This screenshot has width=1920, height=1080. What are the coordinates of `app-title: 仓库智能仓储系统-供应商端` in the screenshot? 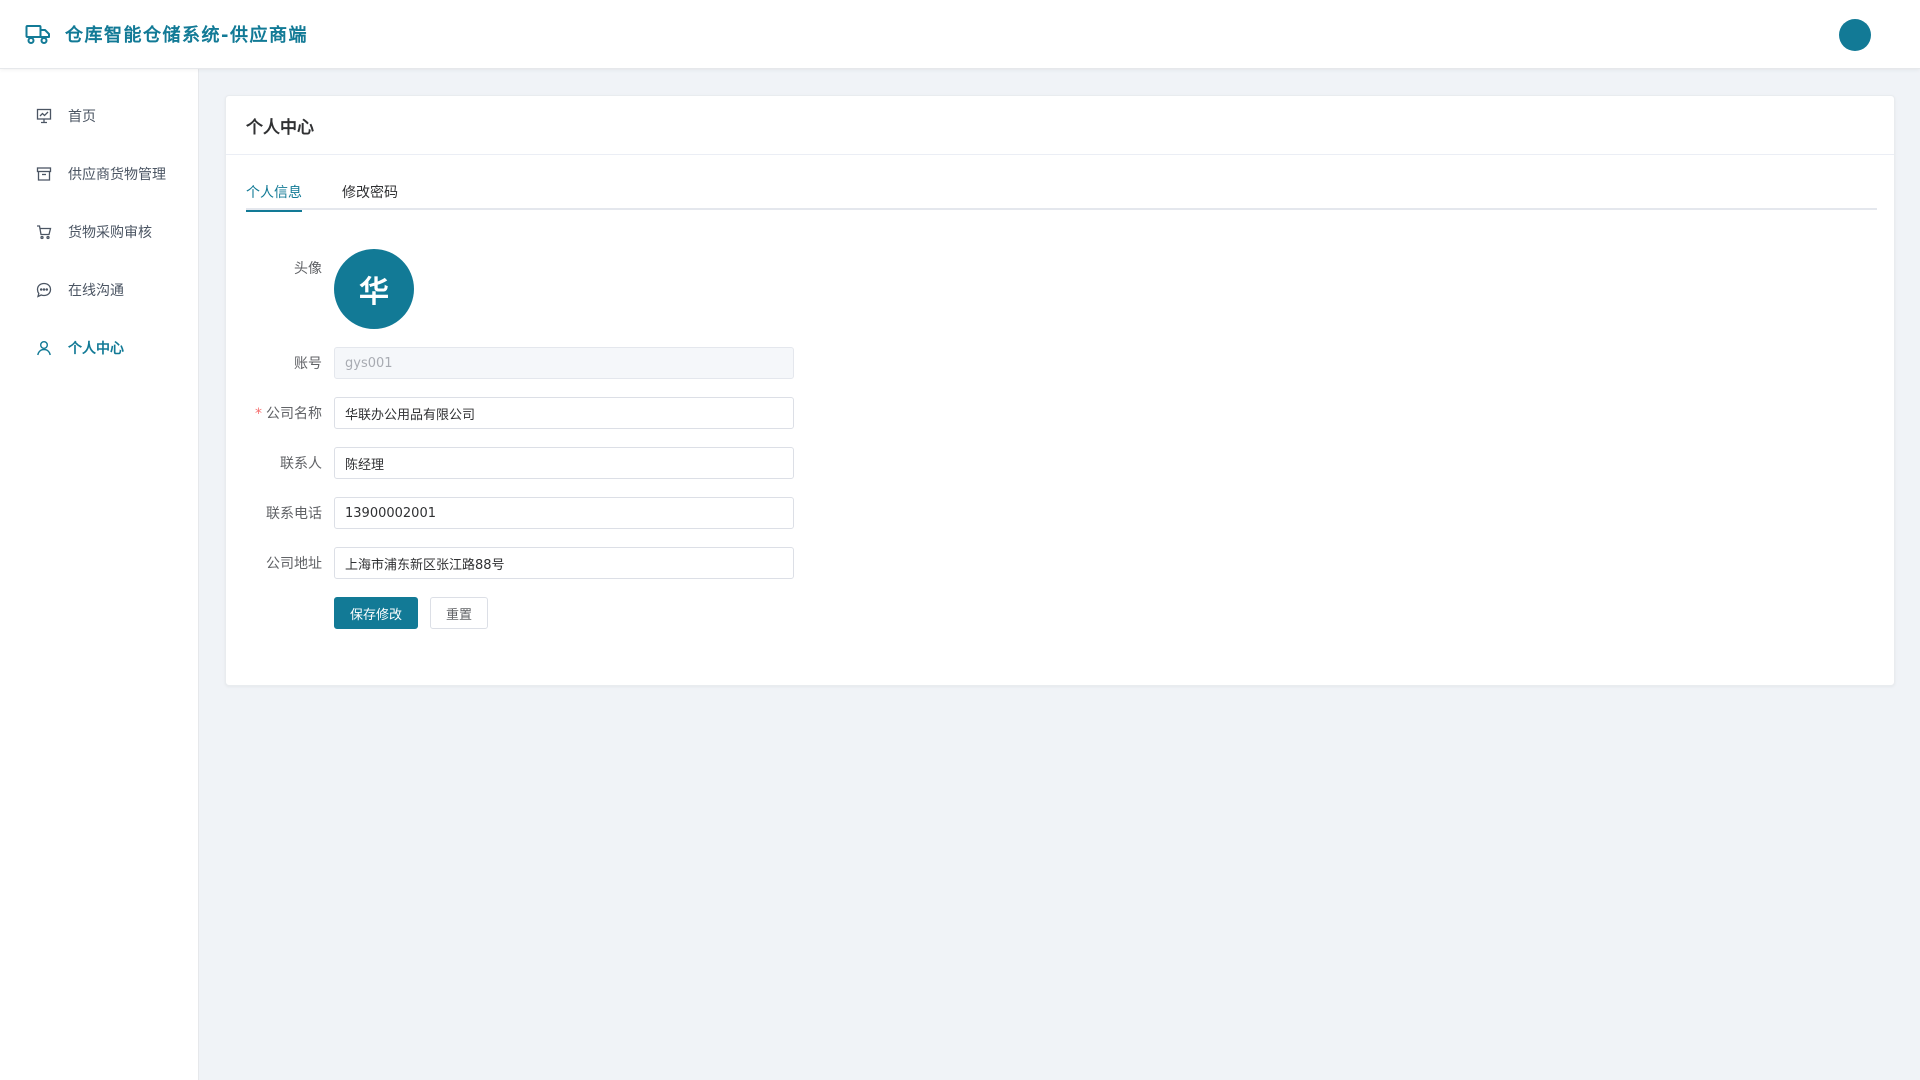 It's located at (186, 35).